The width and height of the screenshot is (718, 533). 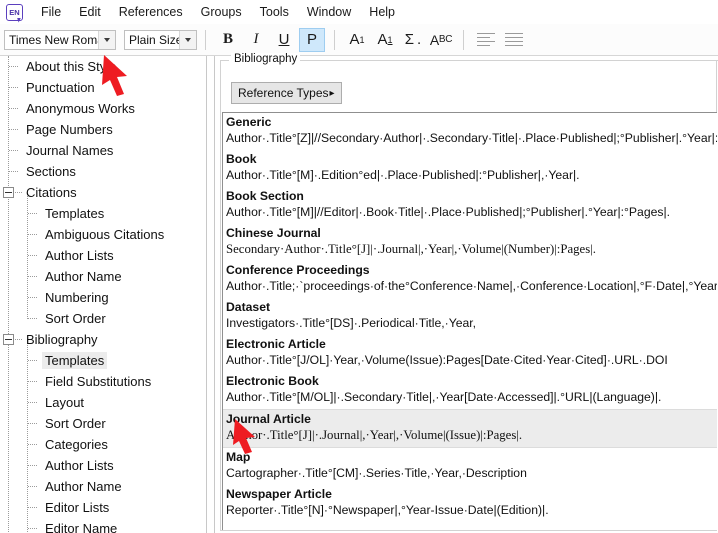 What do you see at coordinates (151, 12) in the screenshot?
I see `menu-references: References` at bounding box center [151, 12].